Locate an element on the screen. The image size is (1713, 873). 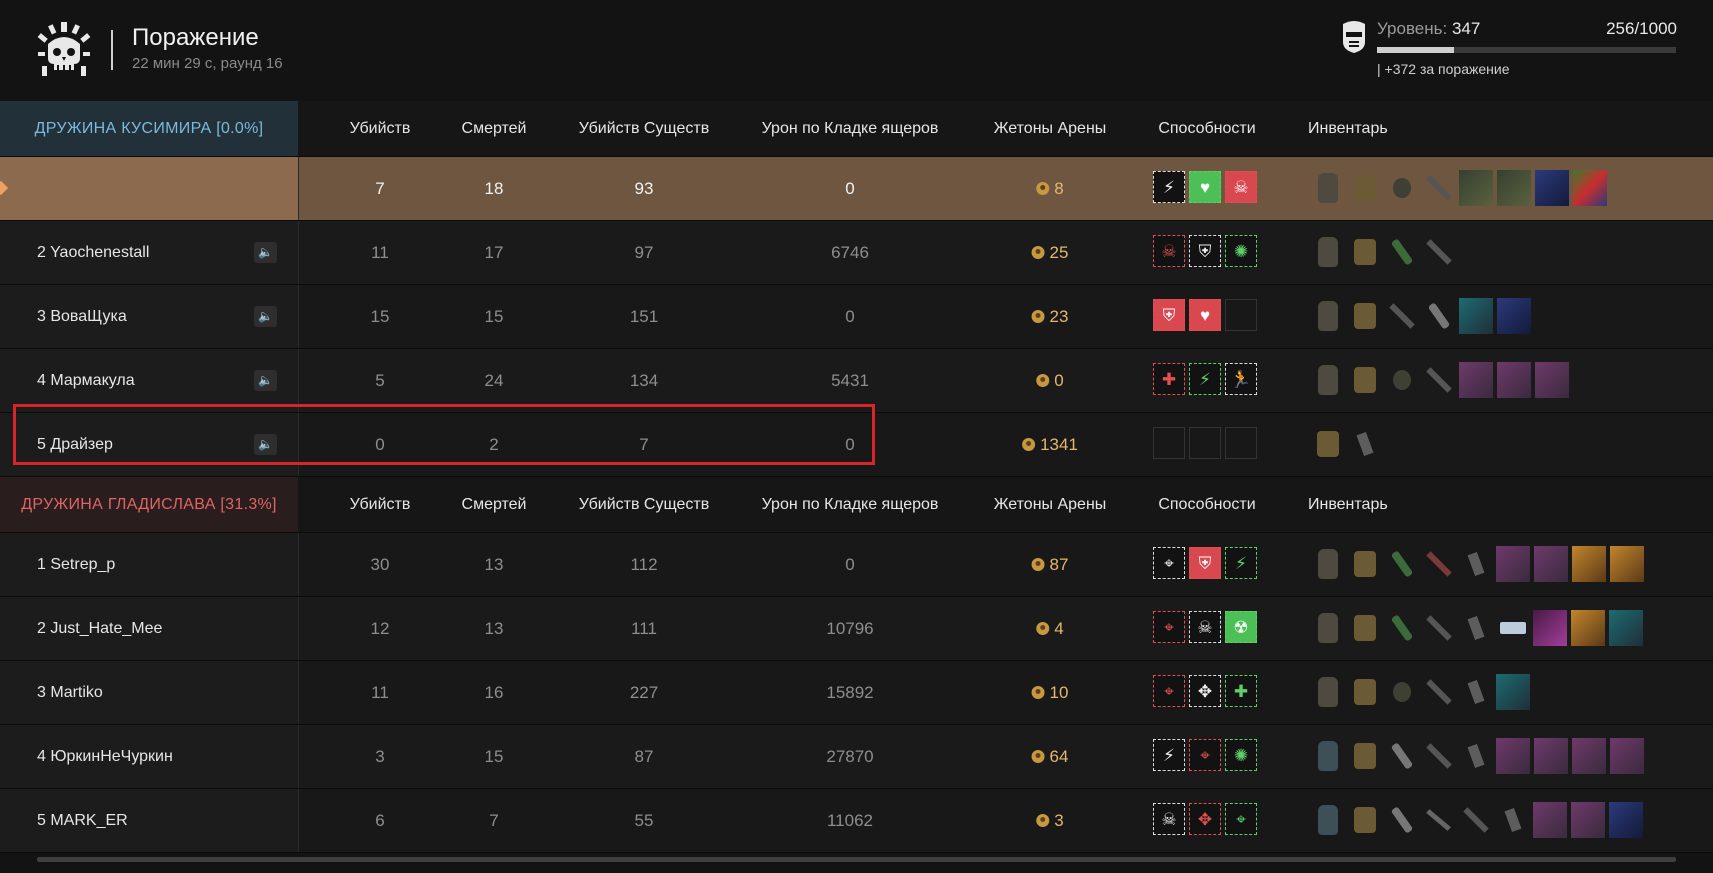
player-row: 1 Setrep_p 30 13 112 0 87 ⌖ ⛨ ⚡ is located at coordinates (856, 565).